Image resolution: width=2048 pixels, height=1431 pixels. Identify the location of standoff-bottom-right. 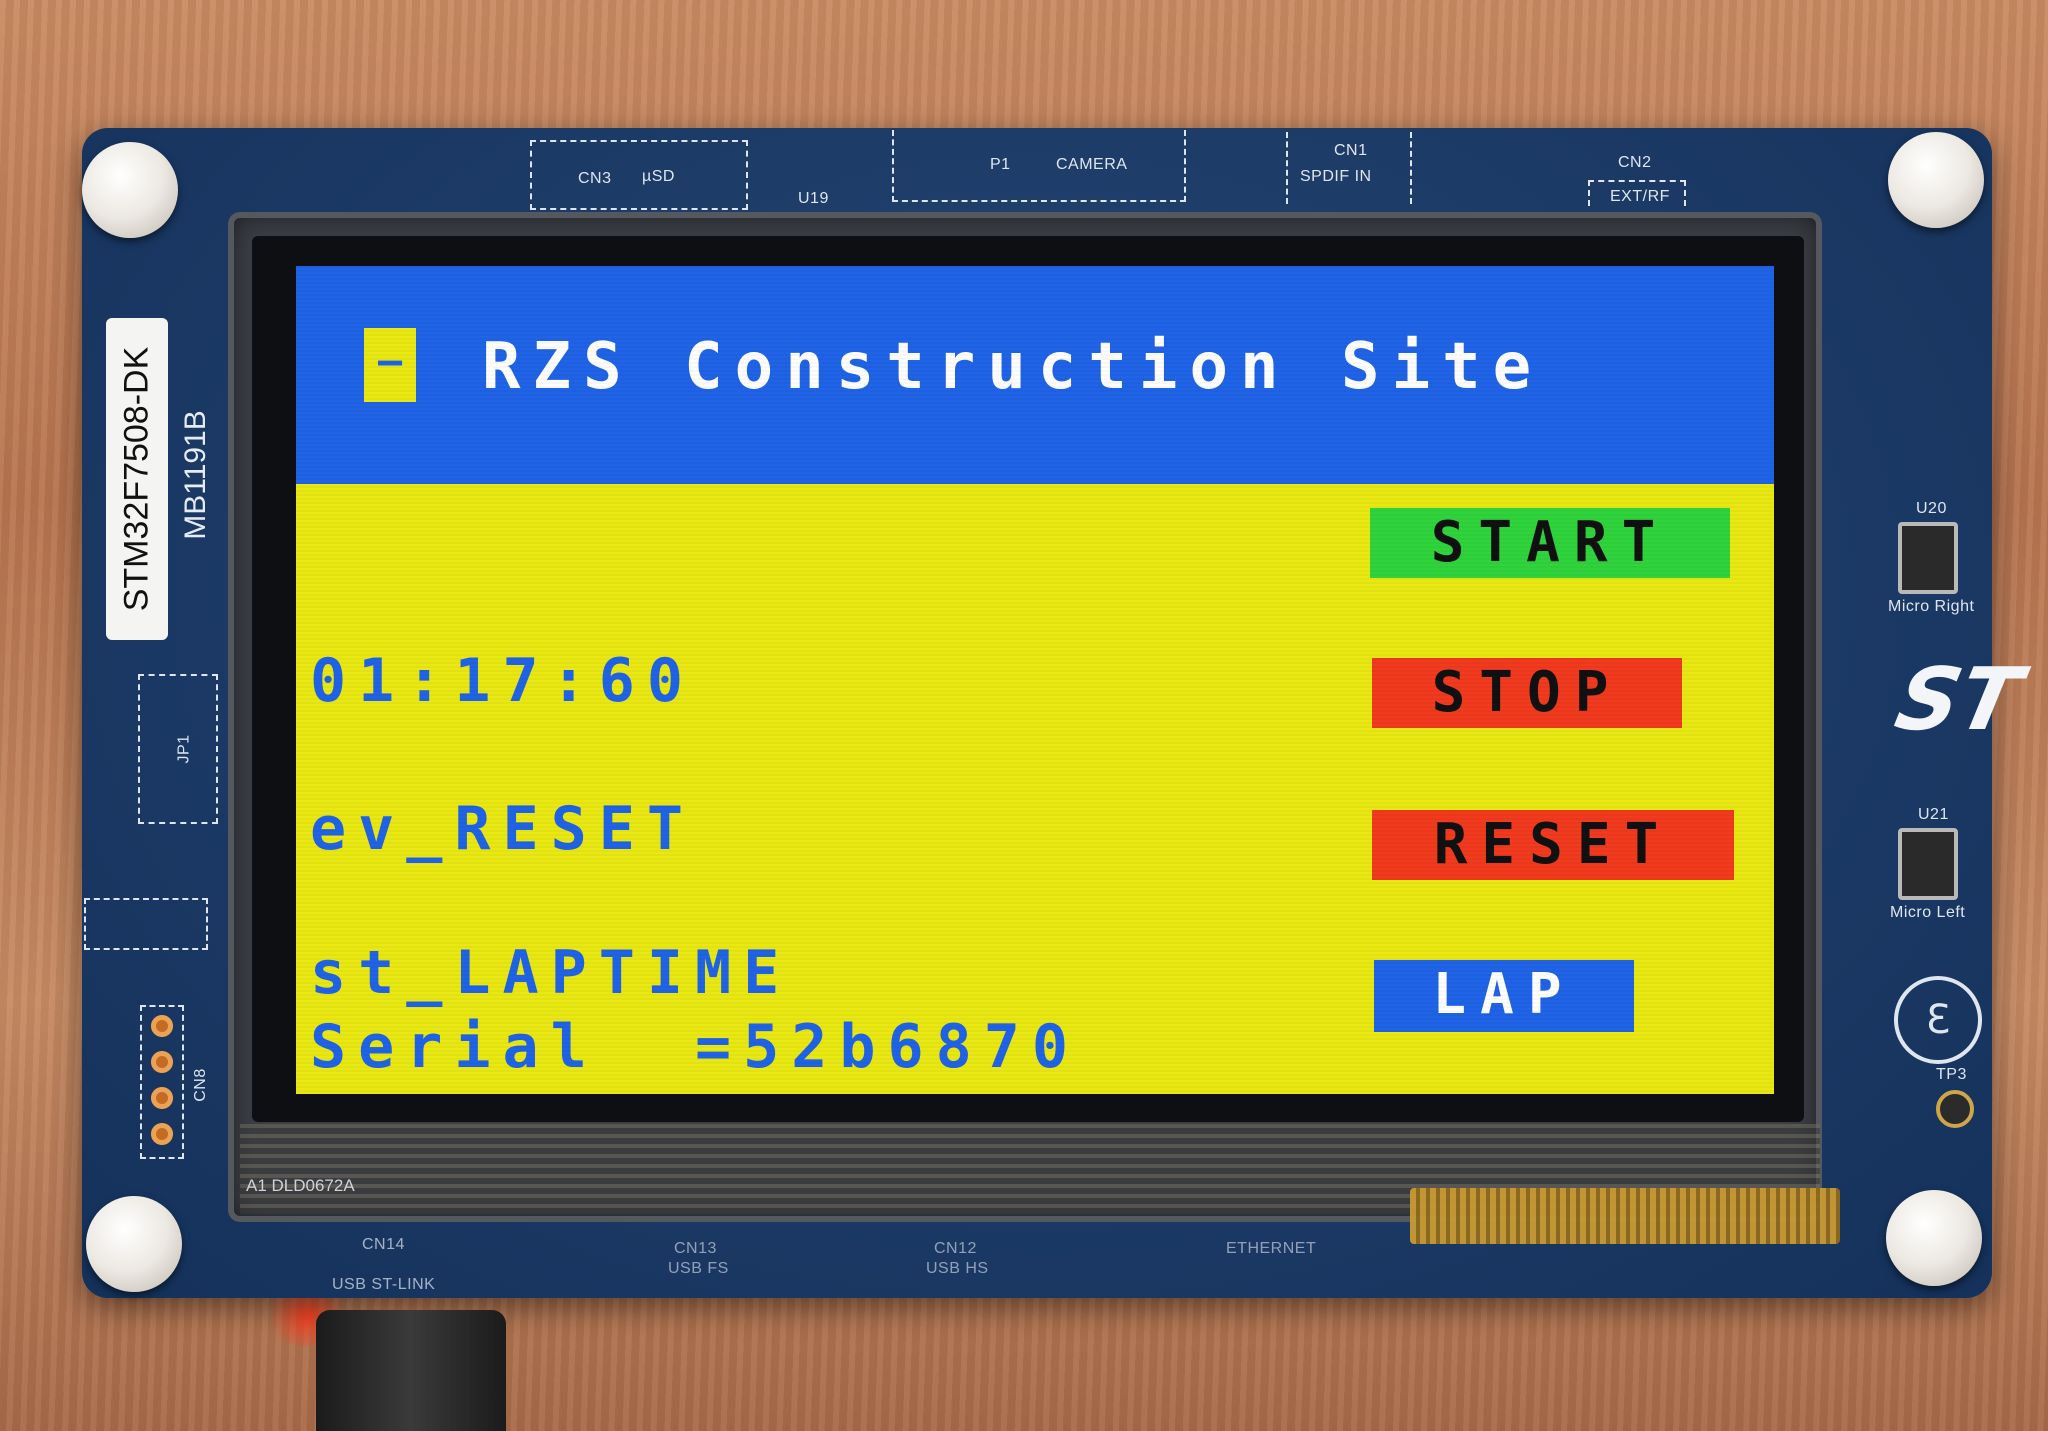
(1934, 1238).